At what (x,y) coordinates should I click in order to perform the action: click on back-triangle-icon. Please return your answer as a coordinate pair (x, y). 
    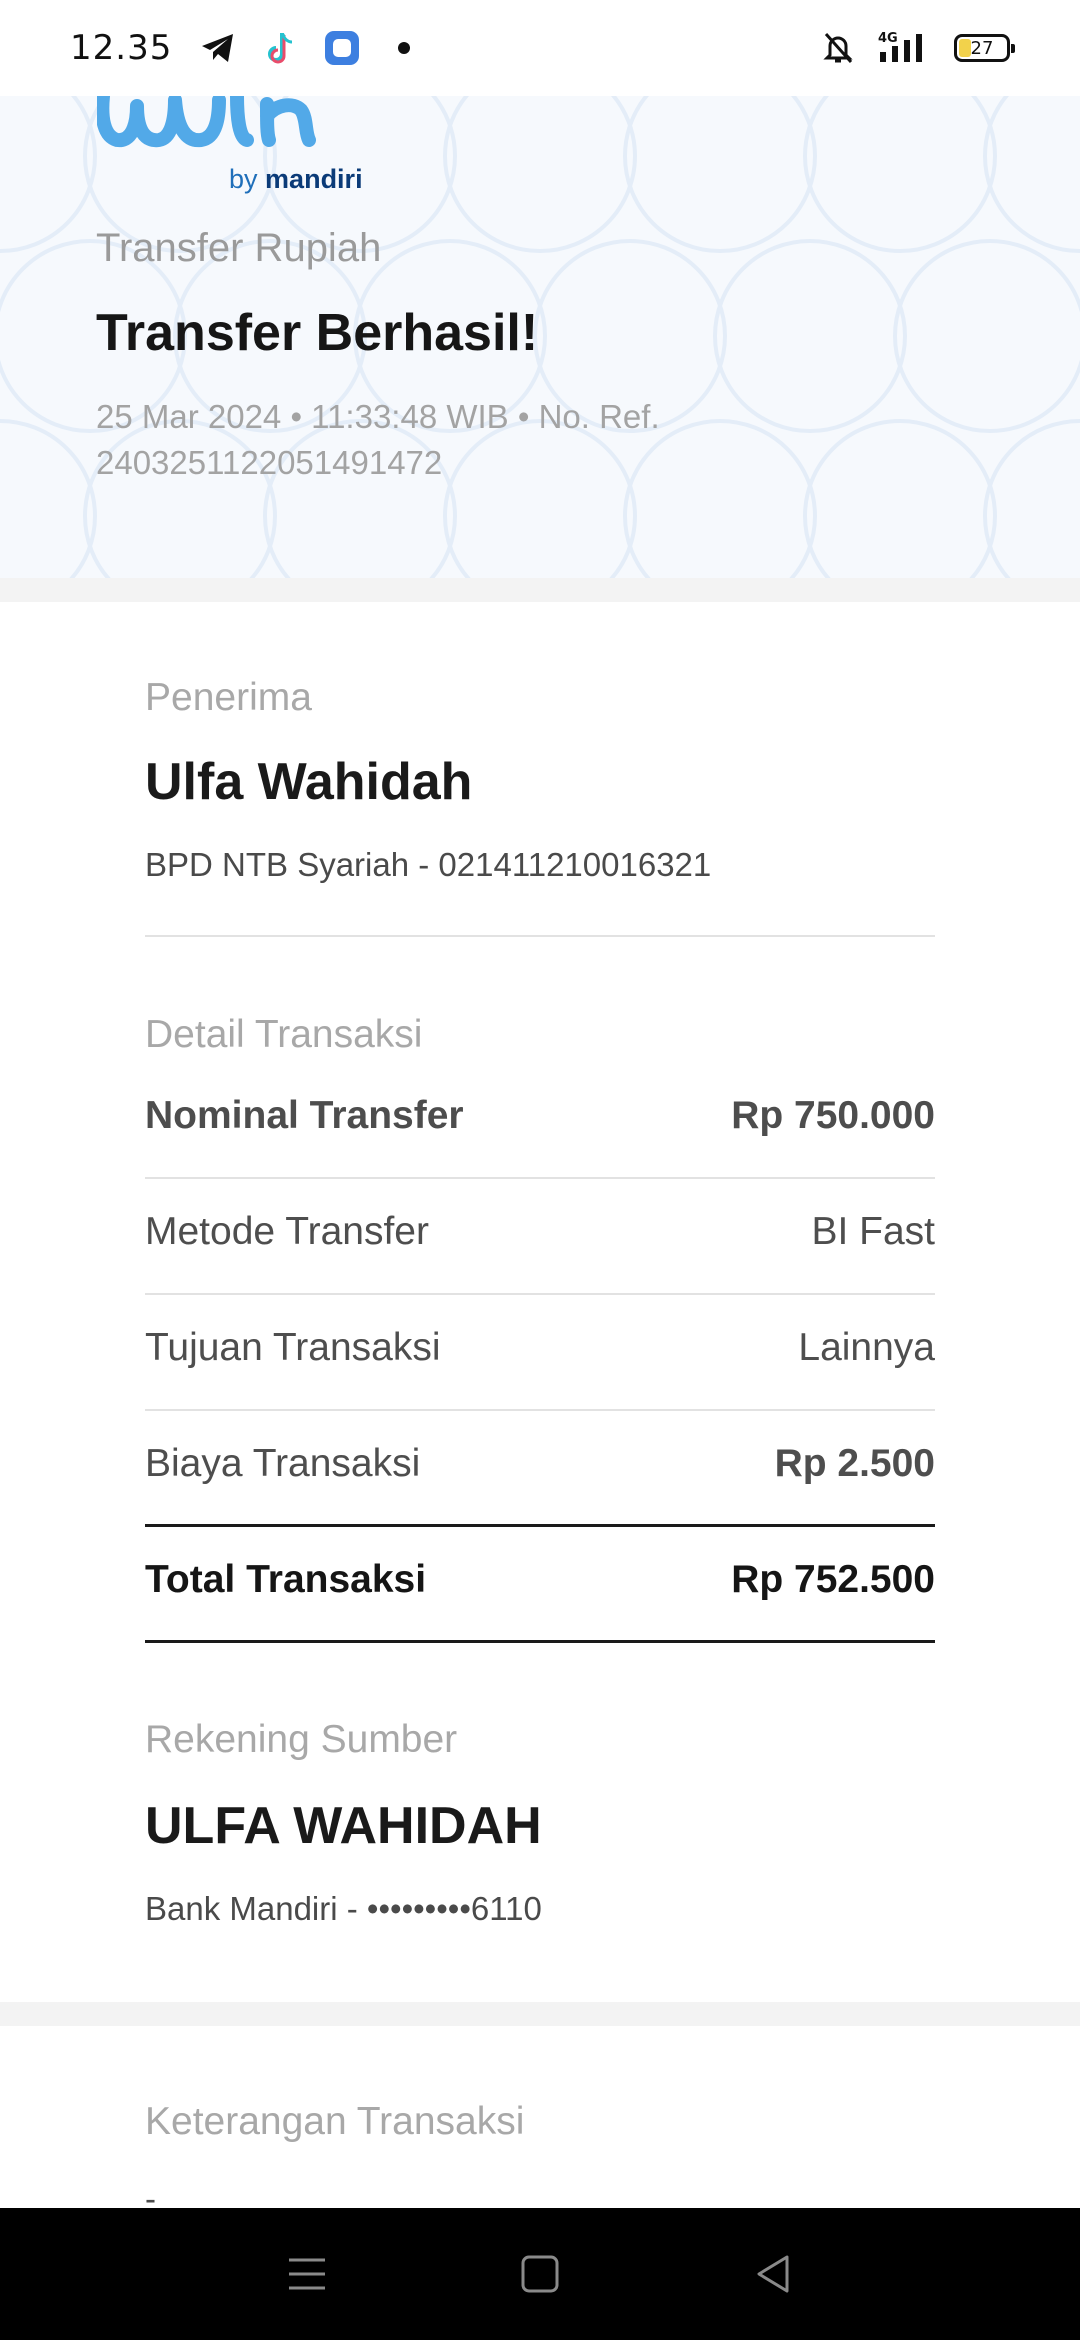
    Looking at the image, I should click on (773, 2274).